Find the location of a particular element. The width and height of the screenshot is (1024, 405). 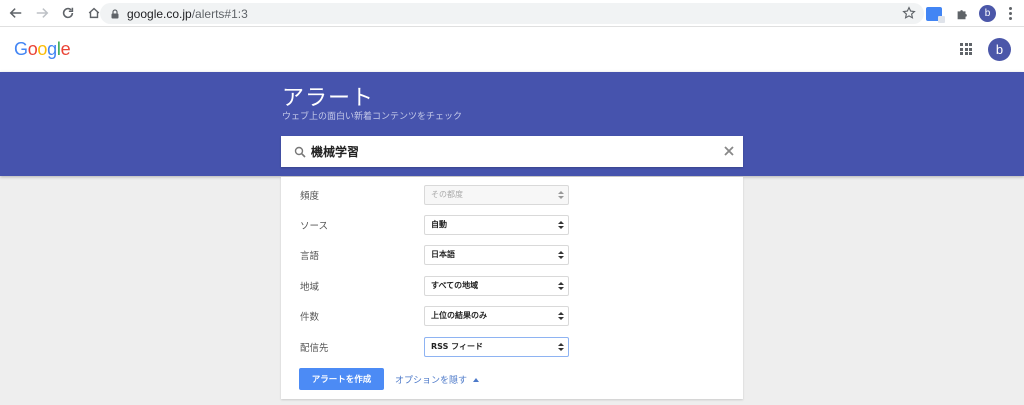

translate-extension-icon is located at coordinates (935, 14).